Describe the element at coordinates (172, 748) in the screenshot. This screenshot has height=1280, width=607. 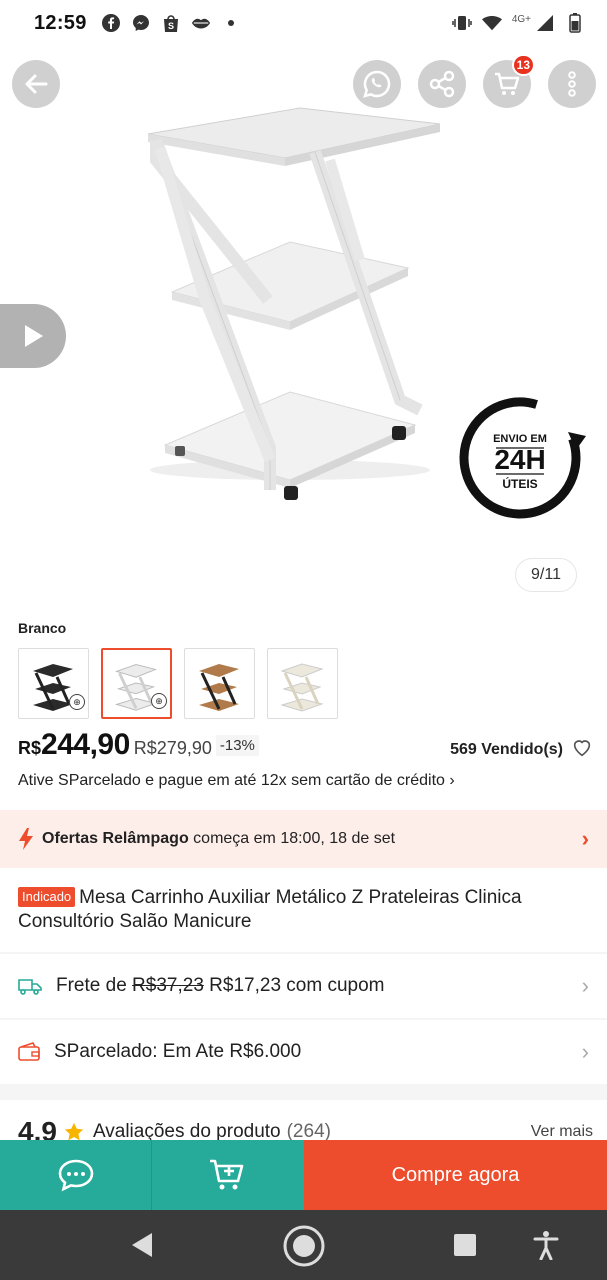
I see `price-original: R$279,90` at that location.